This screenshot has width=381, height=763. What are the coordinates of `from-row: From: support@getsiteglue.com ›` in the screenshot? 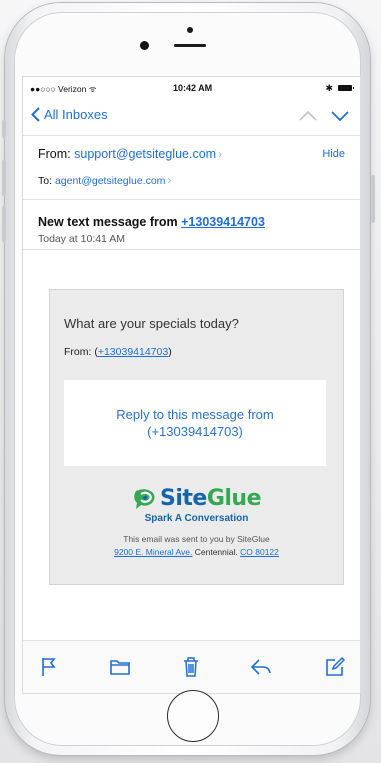 It's located at (130, 154).